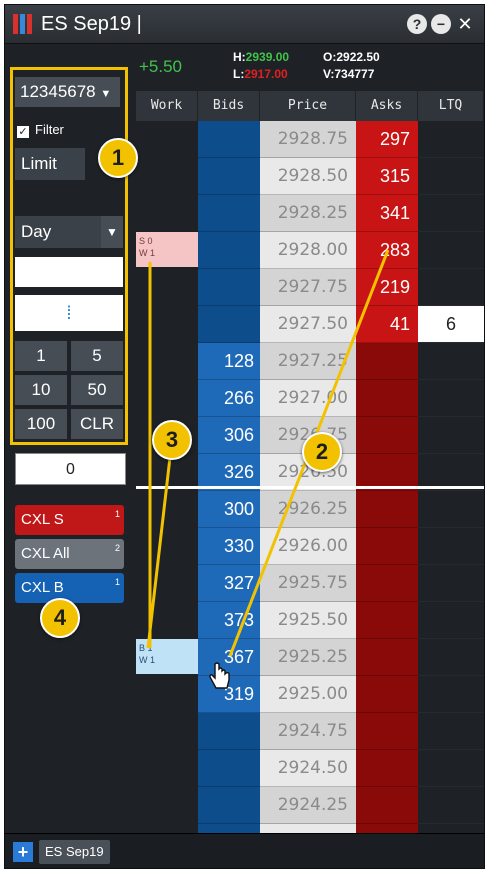  What do you see at coordinates (23, 852) in the screenshot?
I see `add-tab-button: +` at bounding box center [23, 852].